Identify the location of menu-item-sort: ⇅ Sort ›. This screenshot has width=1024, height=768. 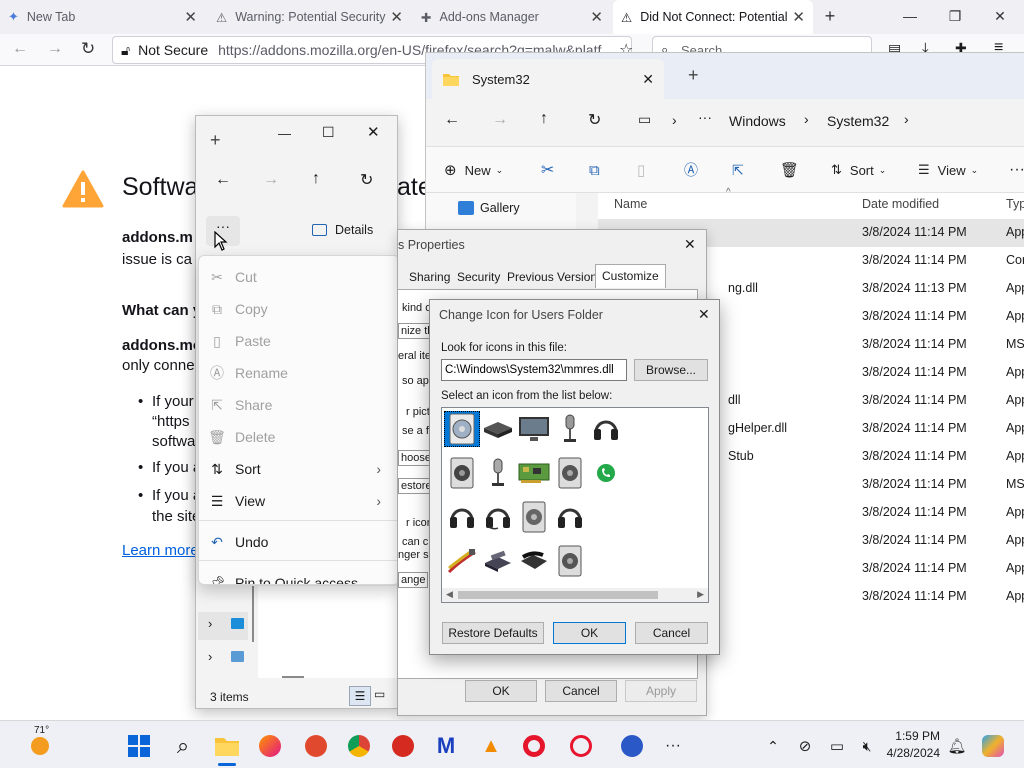
(299, 469).